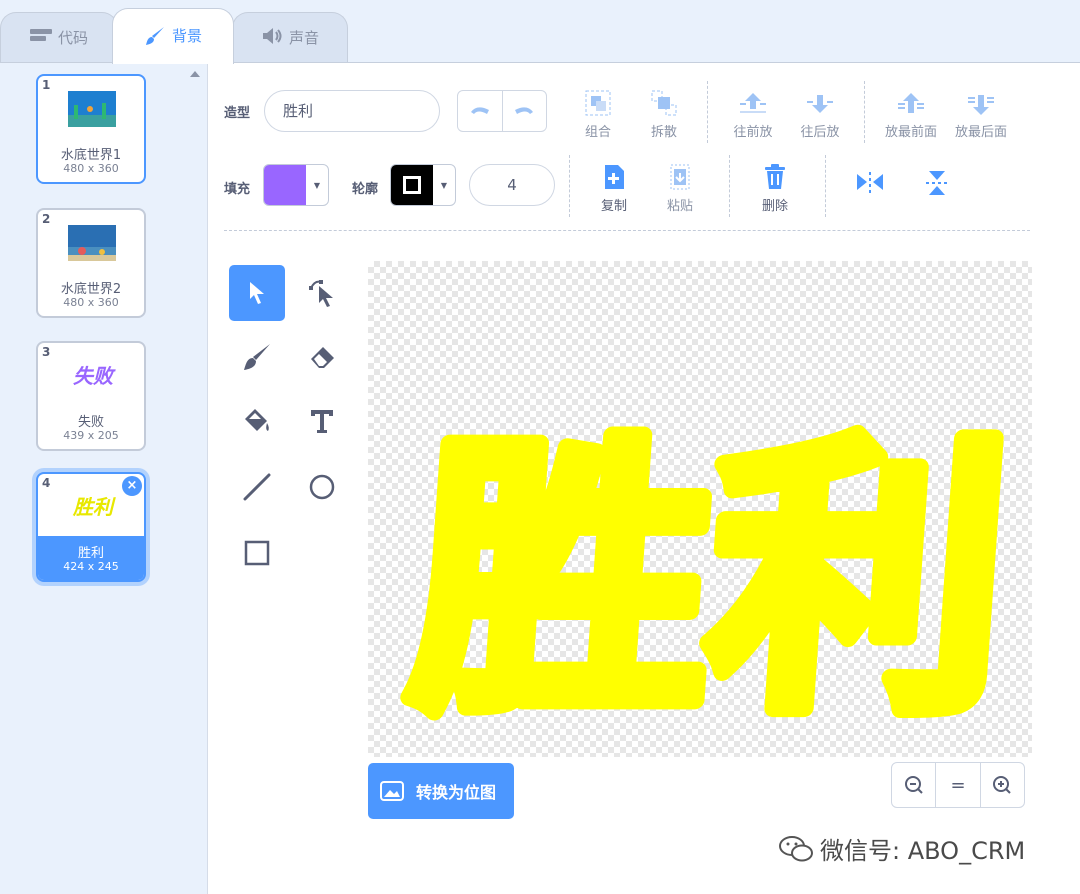  Describe the element at coordinates (40, 37) in the screenshot. I see `code-icon` at that location.